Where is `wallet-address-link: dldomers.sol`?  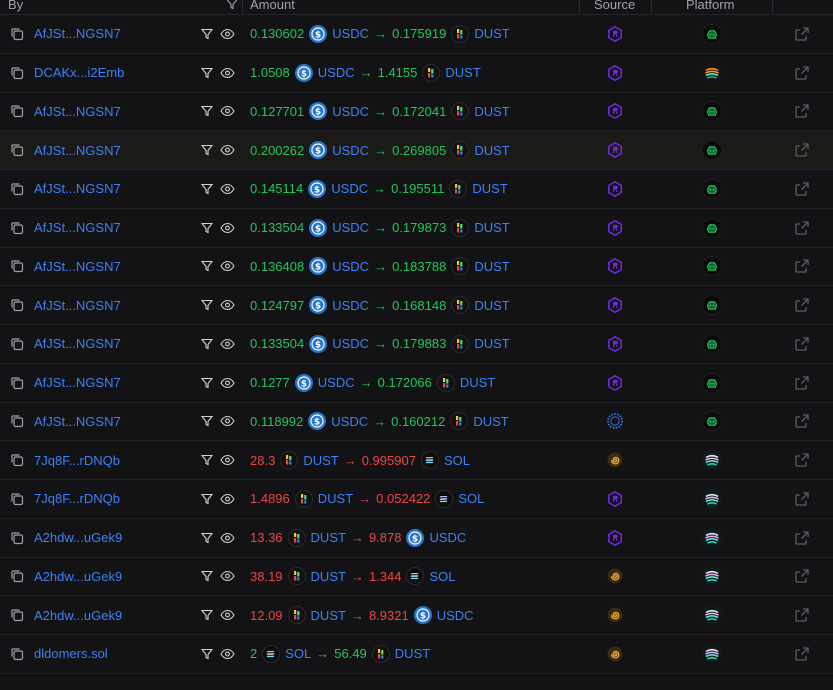
wallet-address-link: dldomers.sol is located at coordinates (71, 654).